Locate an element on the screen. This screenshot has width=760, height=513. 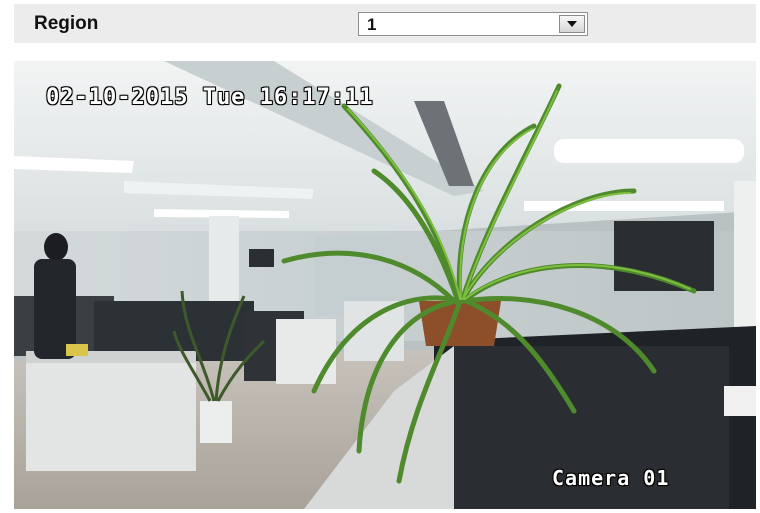
region-row: Region 1 is located at coordinates (385, 23).